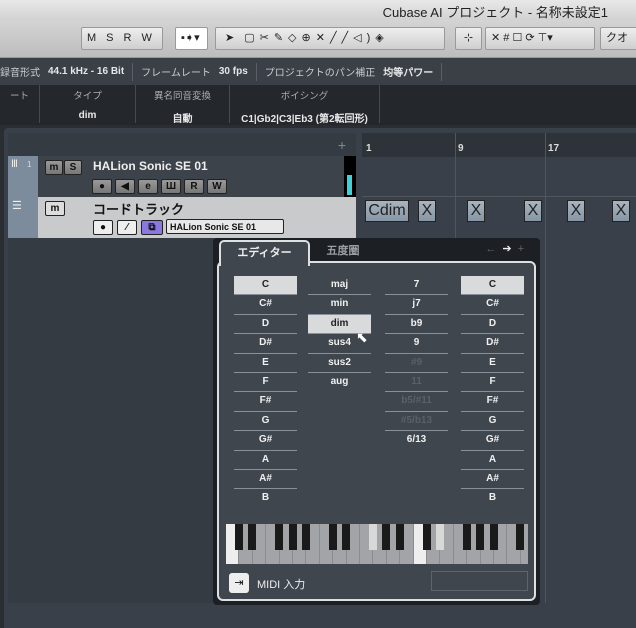 The image size is (636, 628). I want to click on root-item: F, so click(265, 383).